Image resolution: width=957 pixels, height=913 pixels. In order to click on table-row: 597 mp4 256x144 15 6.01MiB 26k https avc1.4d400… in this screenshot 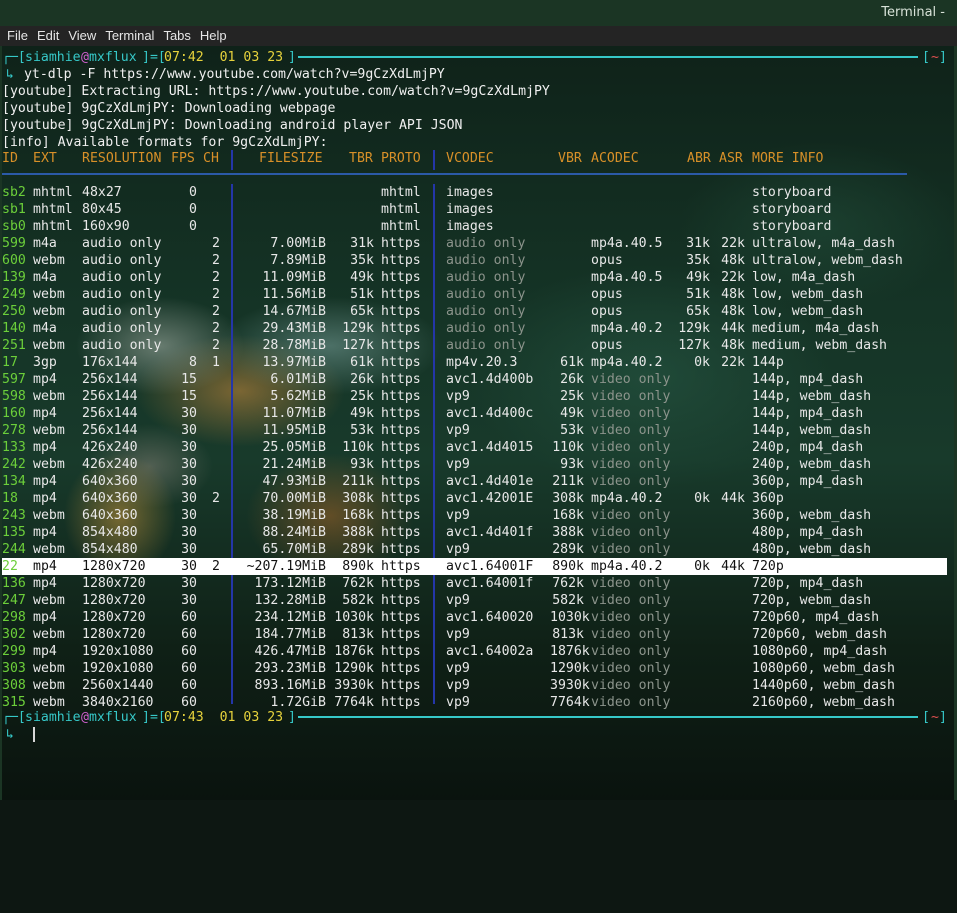, I will do `click(477, 379)`.